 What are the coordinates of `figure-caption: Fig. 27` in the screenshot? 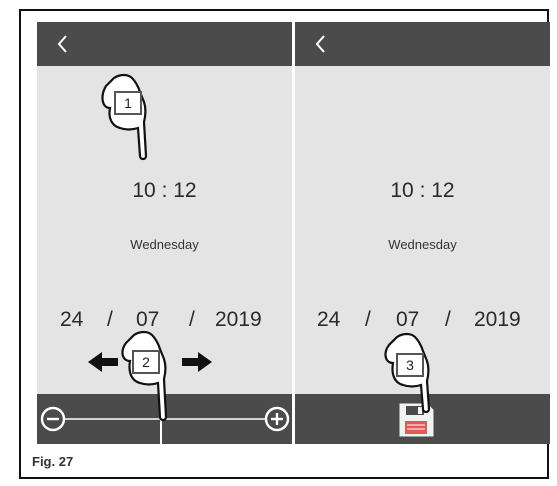 It's located at (53, 461).